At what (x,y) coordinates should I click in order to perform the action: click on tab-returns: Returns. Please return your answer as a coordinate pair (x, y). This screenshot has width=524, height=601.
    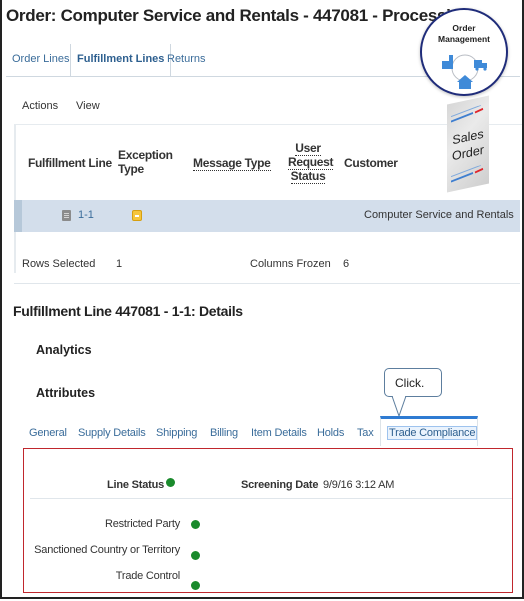
    Looking at the image, I should click on (186, 59).